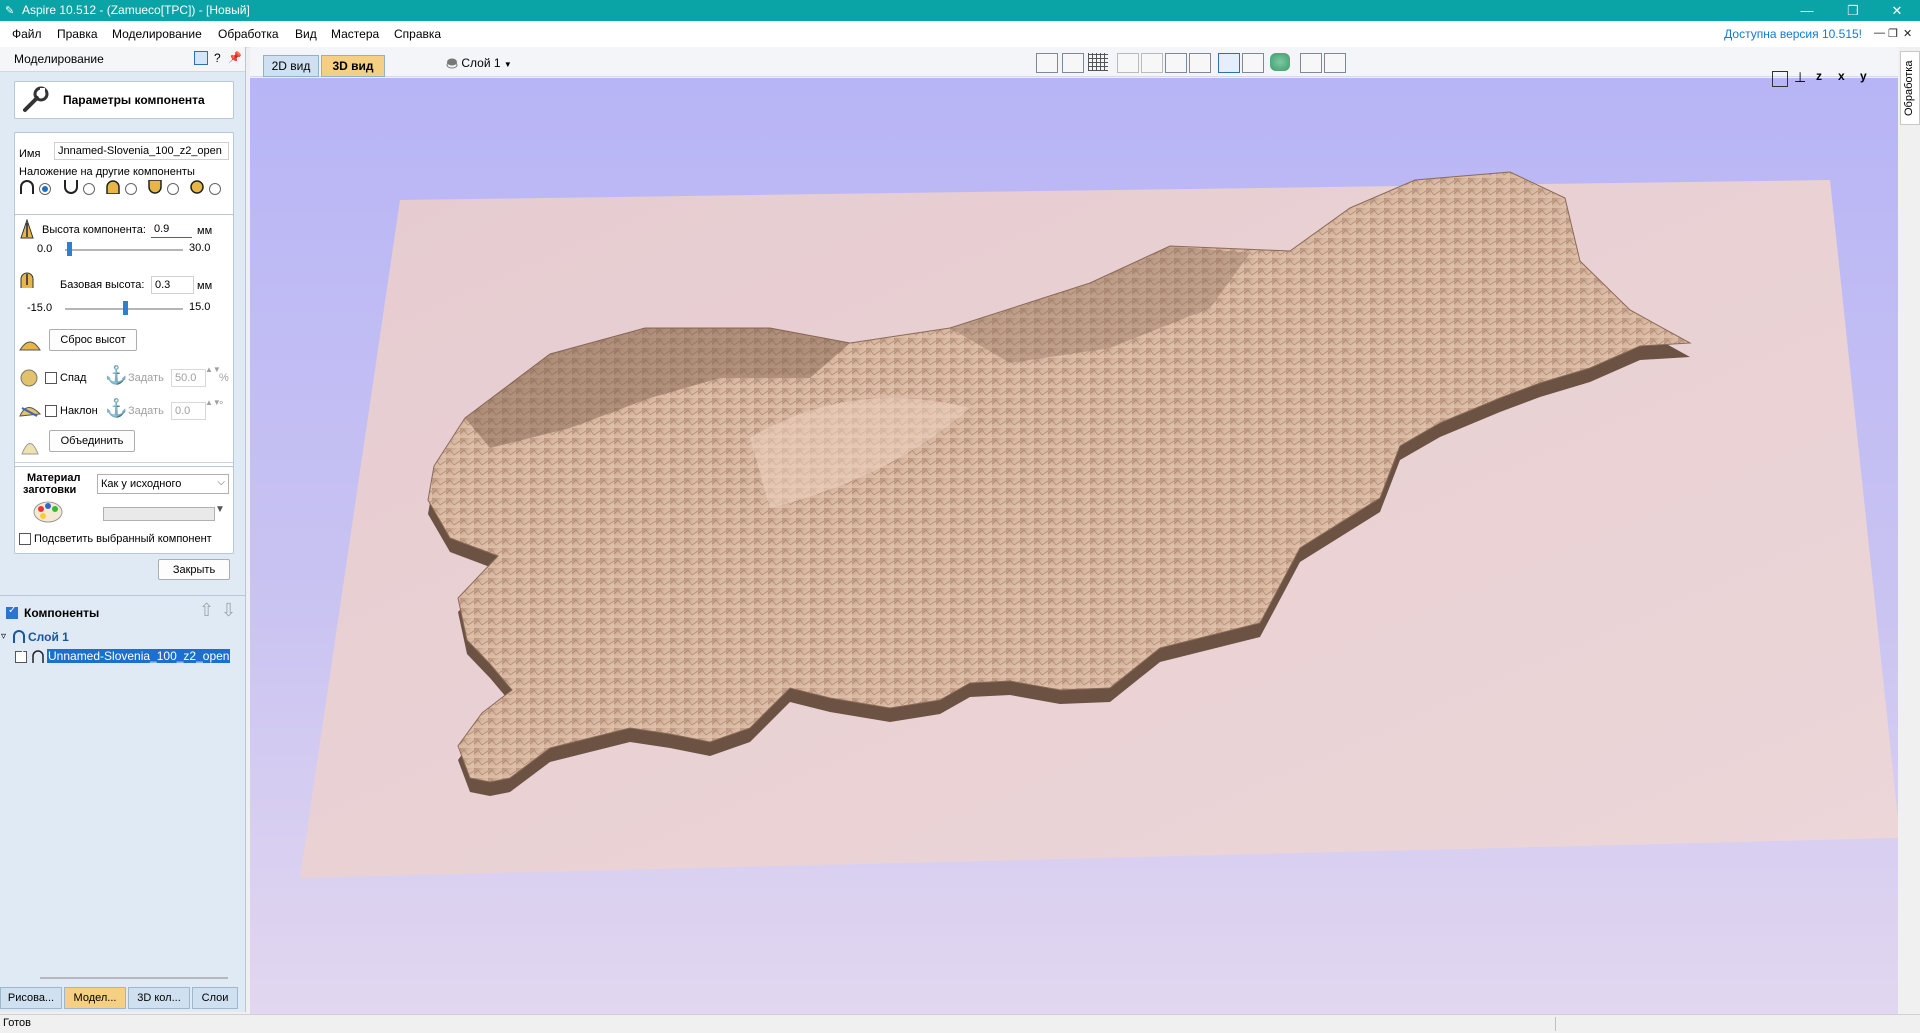  I want to click on view-top-icon, so click(1073, 63).